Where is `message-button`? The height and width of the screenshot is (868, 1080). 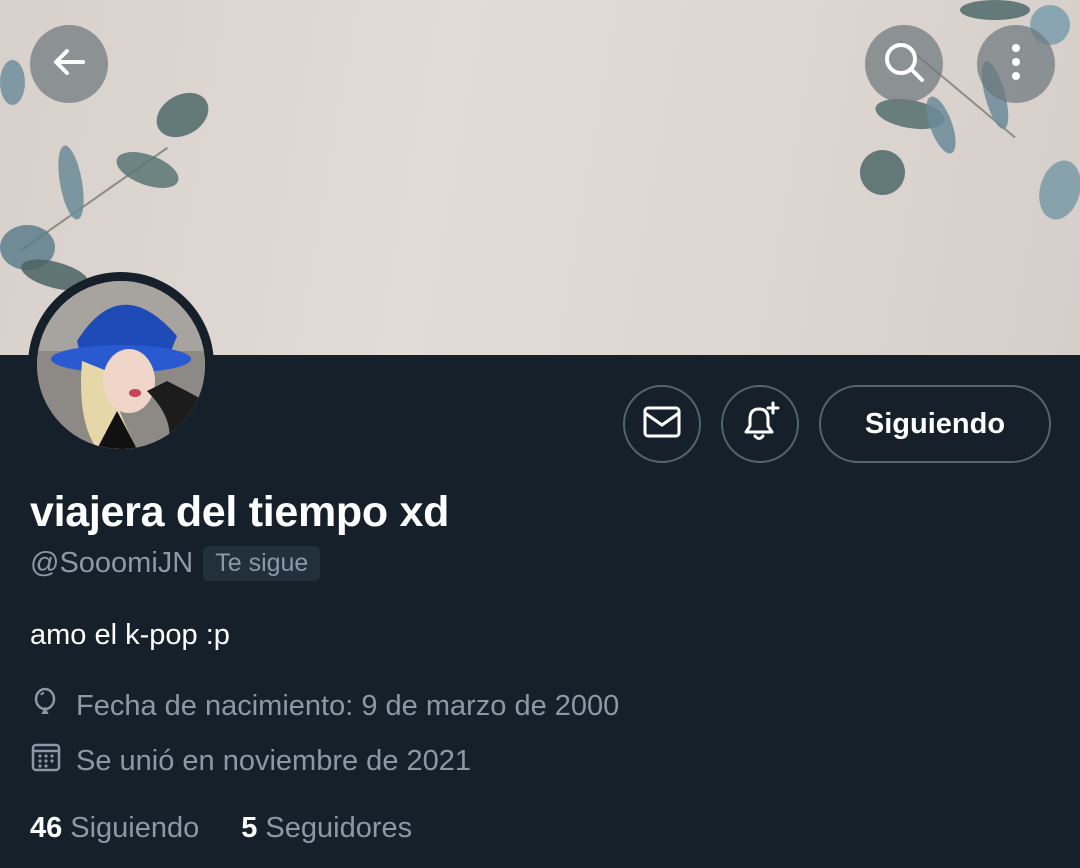 message-button is located at coordinates (662, 424).